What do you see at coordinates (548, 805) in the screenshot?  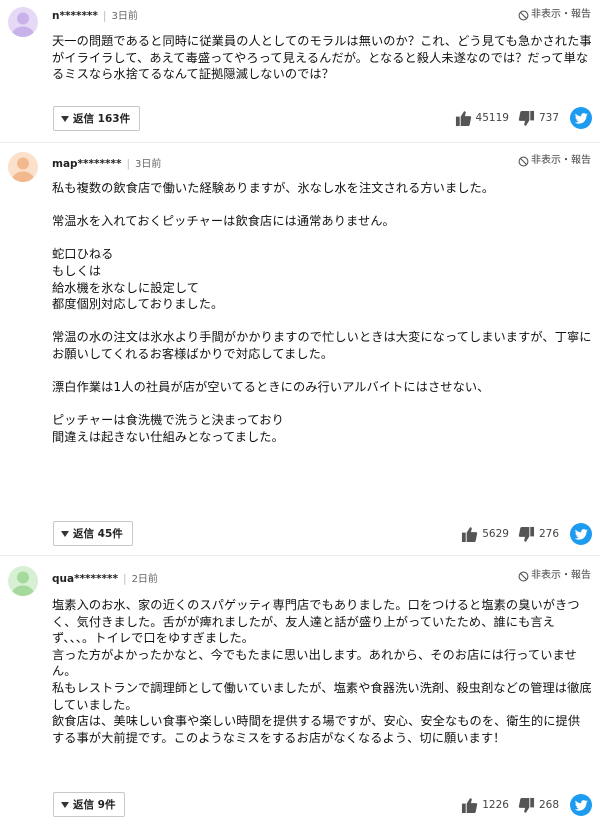 I see `dislike-count: 268` at bounding box center [548, 805].